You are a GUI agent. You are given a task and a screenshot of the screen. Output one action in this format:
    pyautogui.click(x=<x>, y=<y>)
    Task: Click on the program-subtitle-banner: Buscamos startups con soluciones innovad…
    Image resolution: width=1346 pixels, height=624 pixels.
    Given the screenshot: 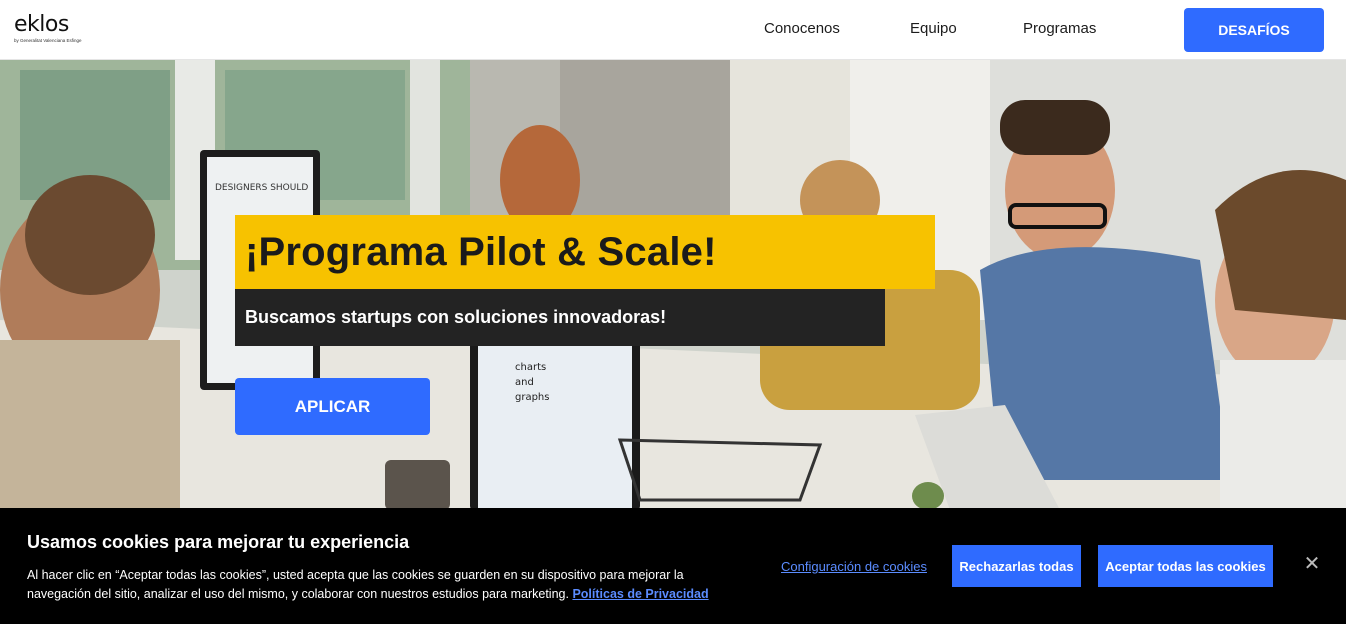 What is the action you would take?
    pyautogui.click(x=560, y=317)
    